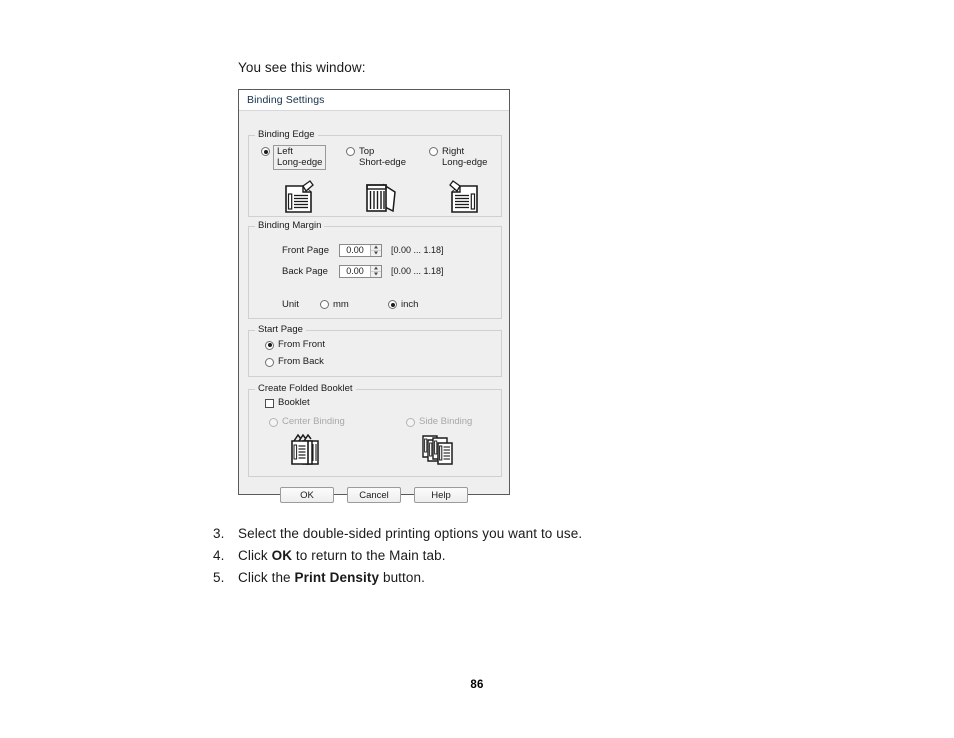 This screenshot has height=738, width=954. I want to click on radio-label-line1: Left, so click(285, 151).